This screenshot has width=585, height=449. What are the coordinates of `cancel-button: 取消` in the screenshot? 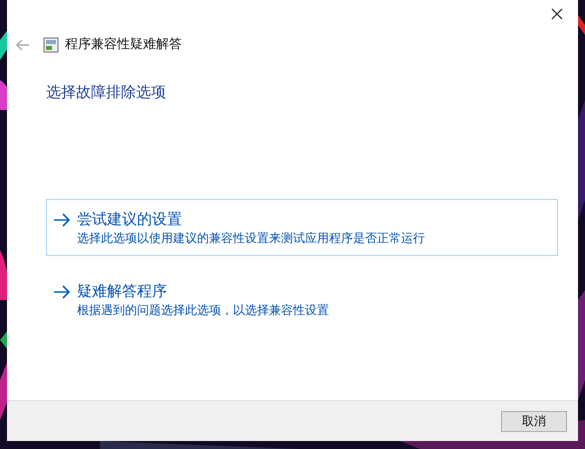 It's located at (534, 421).